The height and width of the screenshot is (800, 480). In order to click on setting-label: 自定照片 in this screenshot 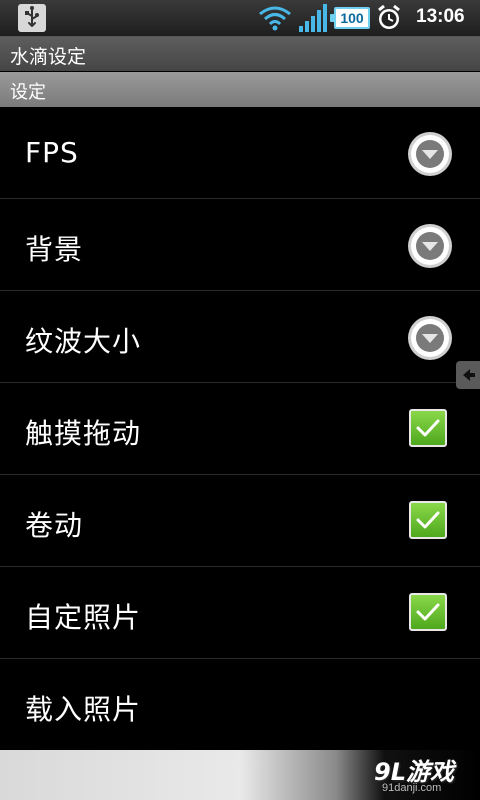, I will do `click(83, 617)`.